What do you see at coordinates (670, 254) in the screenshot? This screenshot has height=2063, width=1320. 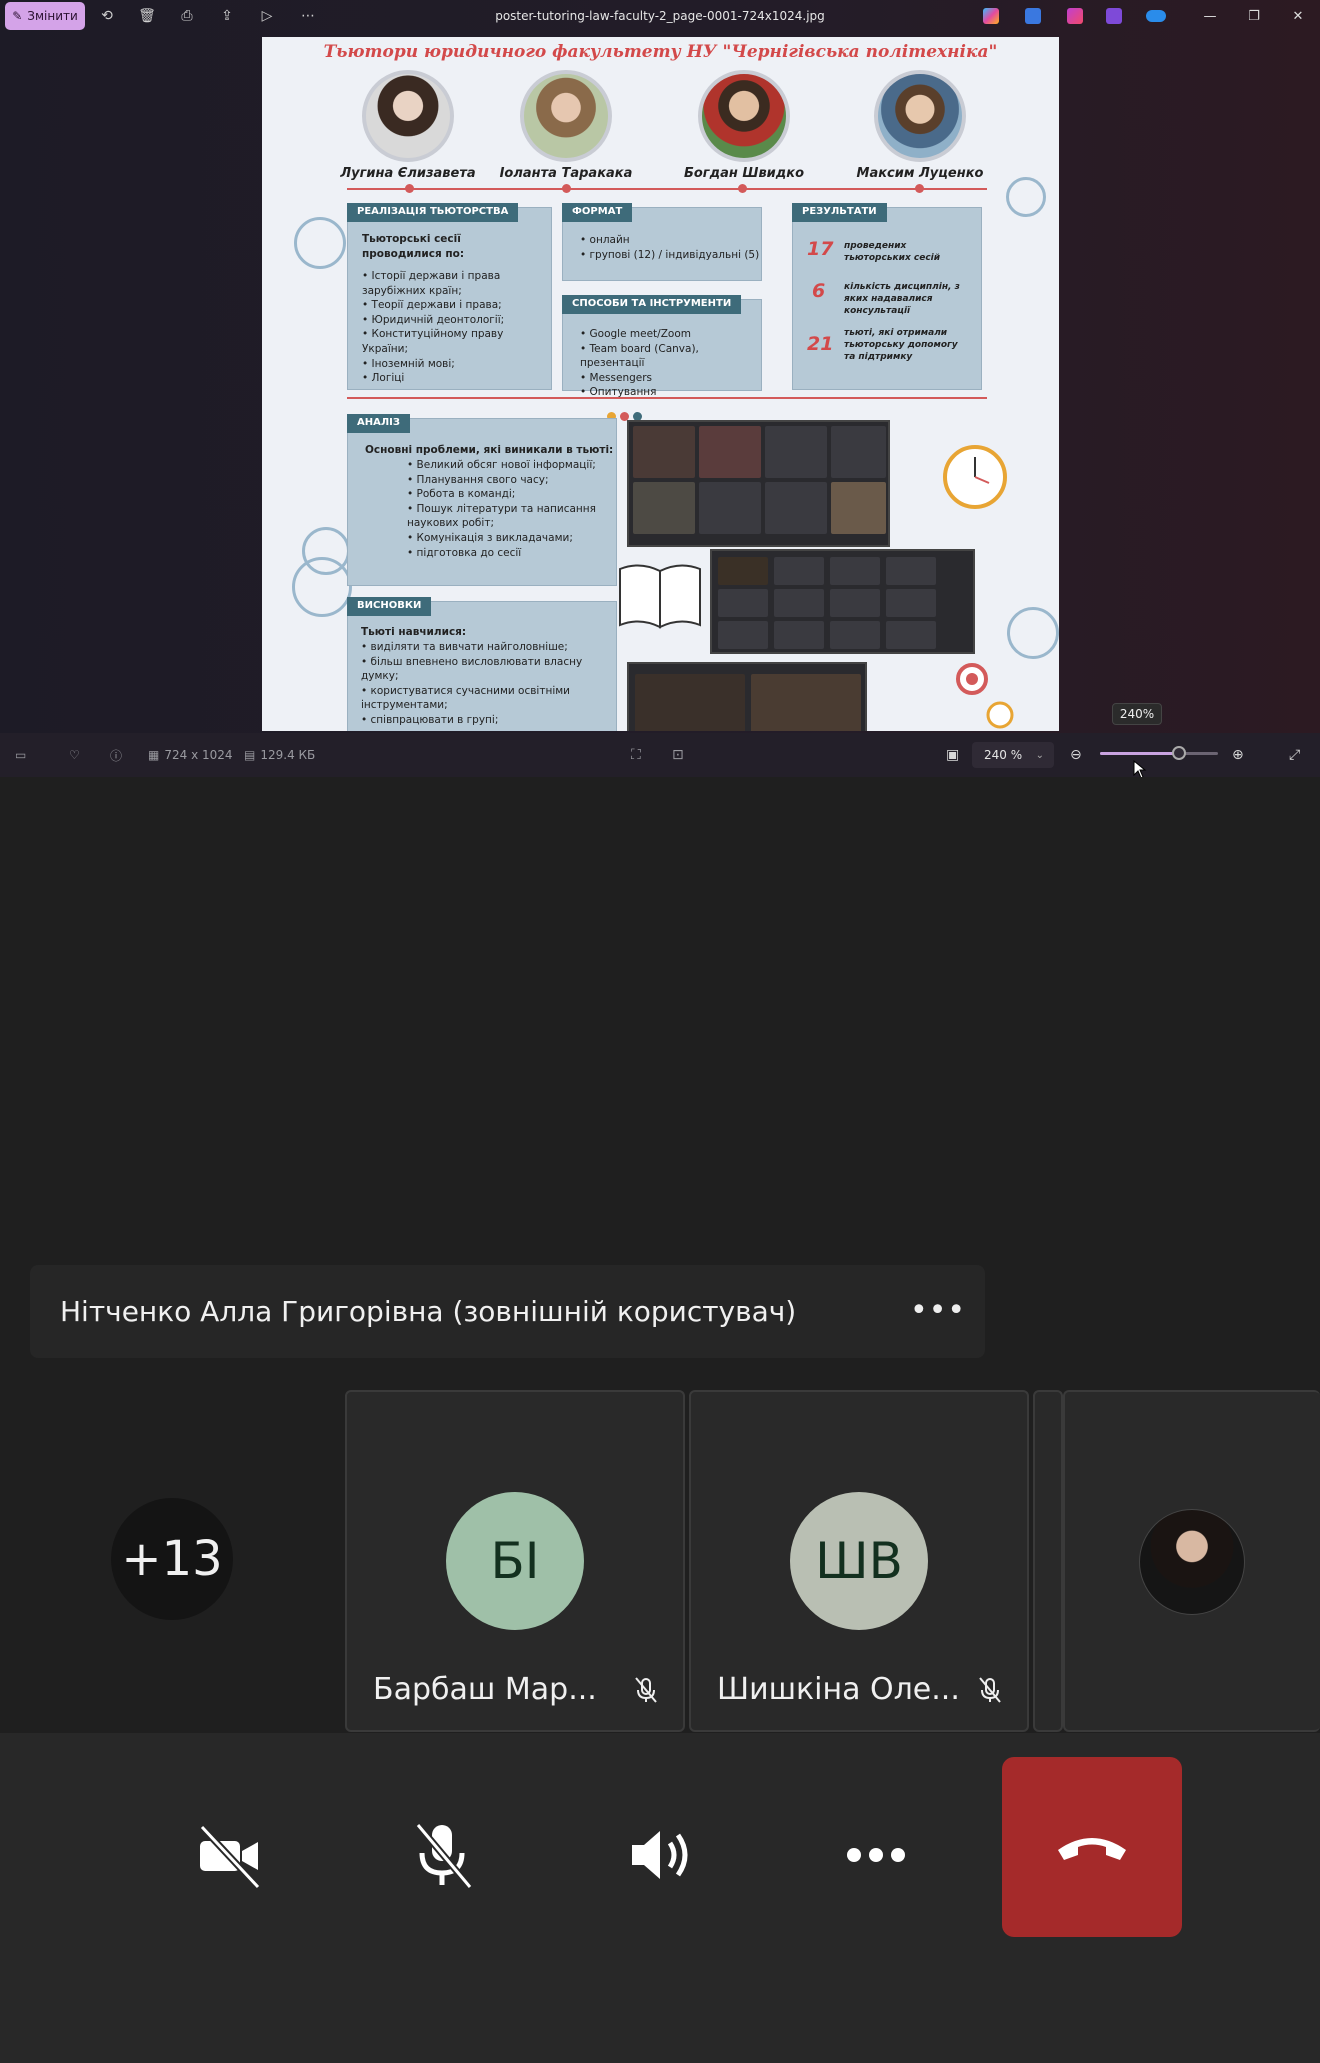 I see `list-item: • групові (12) / індивідуальні (5)` at bounding box center [670, 254].